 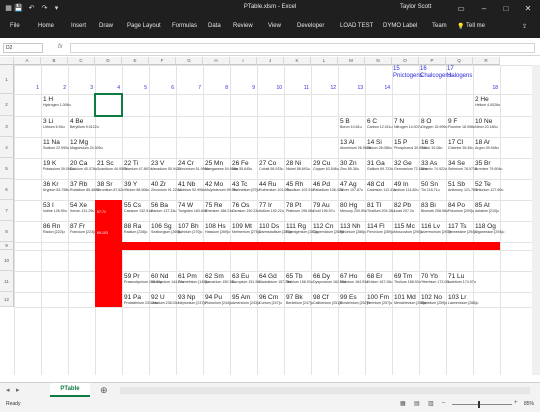 What do you see at coordinates (84, 123) in the screenshot?
I see `element-cell: 4 Be Beryllium 9.0122u` at bounding box center [84, 123].